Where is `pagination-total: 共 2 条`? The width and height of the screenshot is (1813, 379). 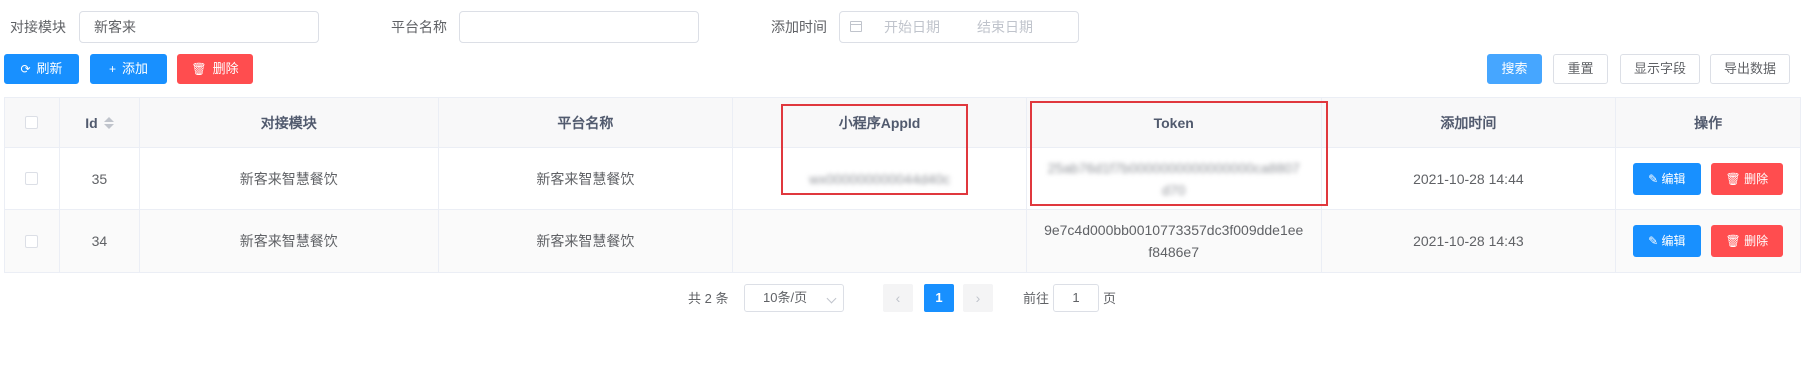 pagination-total: 共 2 条 is located at coordinates (708, 298).